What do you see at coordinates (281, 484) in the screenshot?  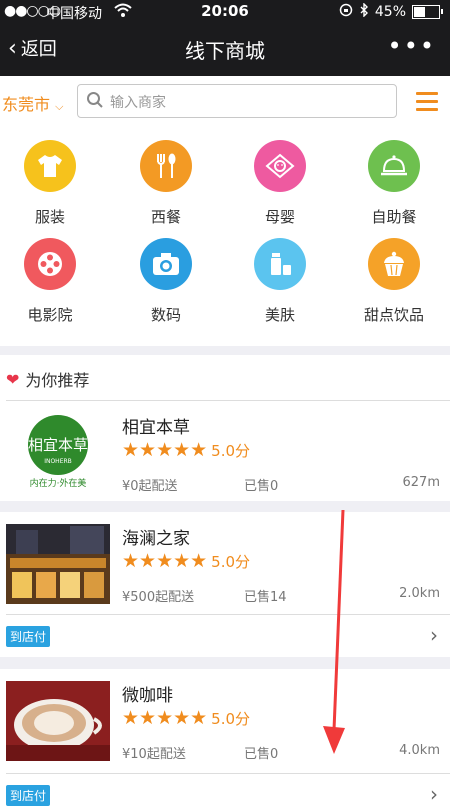 I see `shop-meta: ¥0起配送 已售0 627m` at bounding box center [281, 484].